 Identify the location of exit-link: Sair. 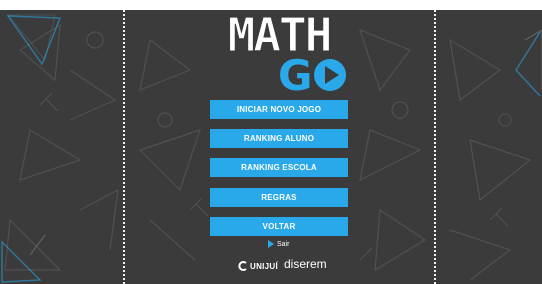
(278, 244).